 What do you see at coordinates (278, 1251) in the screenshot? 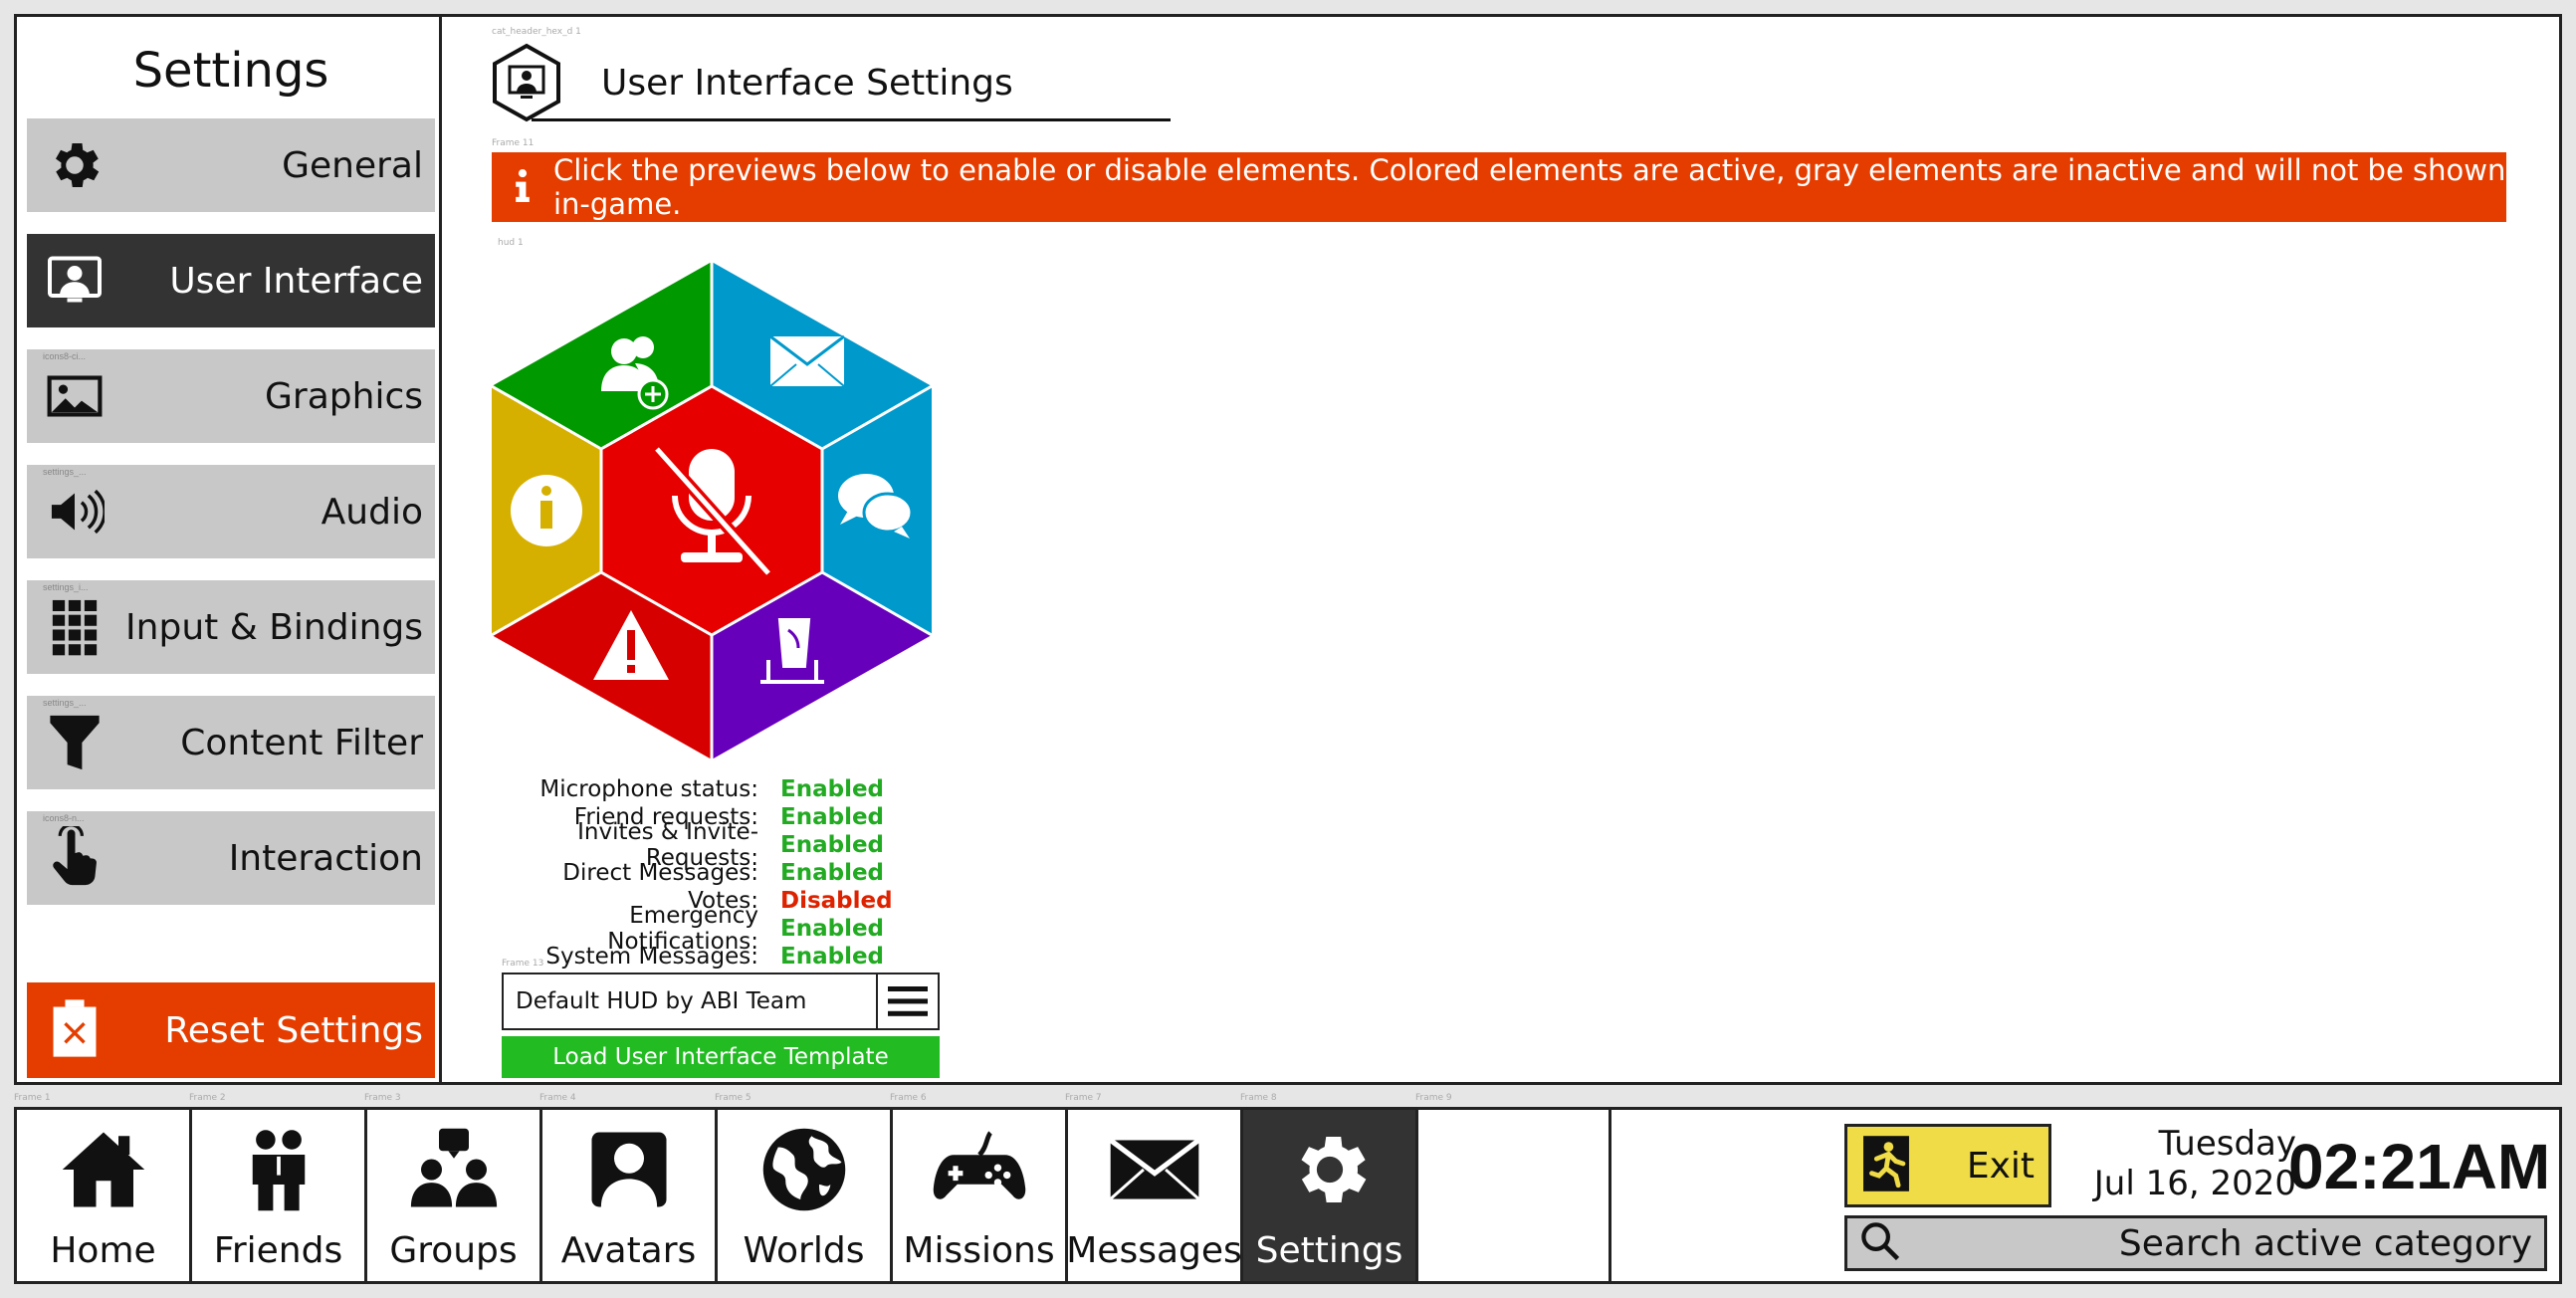
I see `nav-label: Friends` at bounding box center [278, 1251].